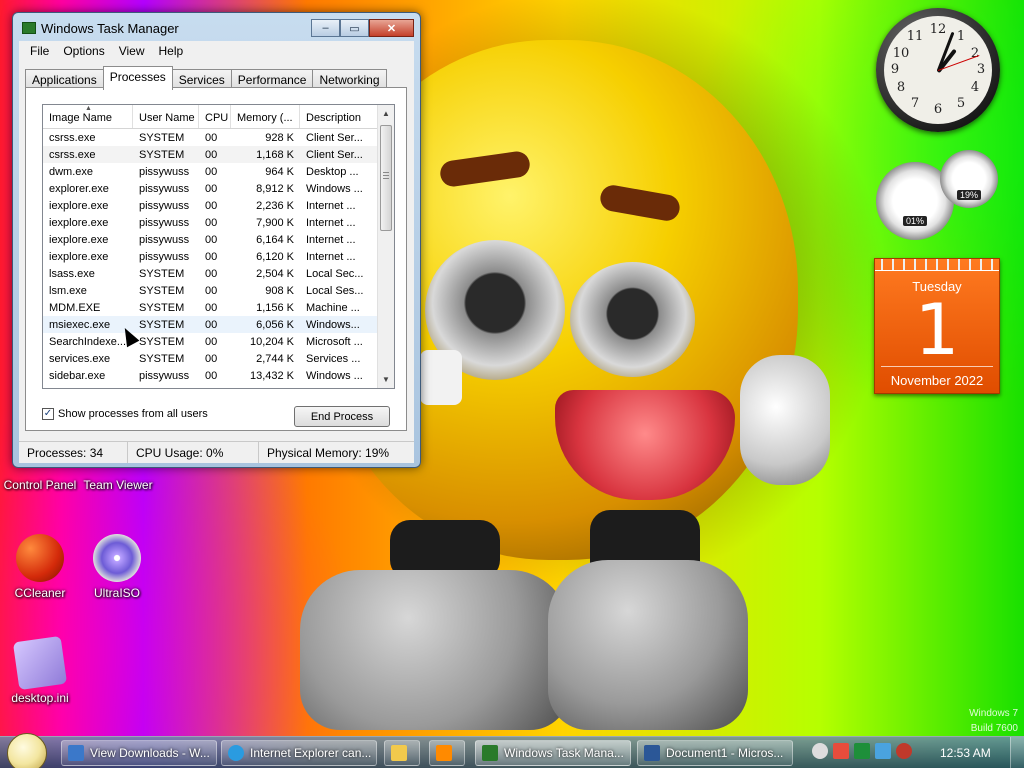 This screenshot has height=768, width=1024. Describe the element at coordinates (76, 753) in the screenshot. I see `downloads-window-icon` at that location.